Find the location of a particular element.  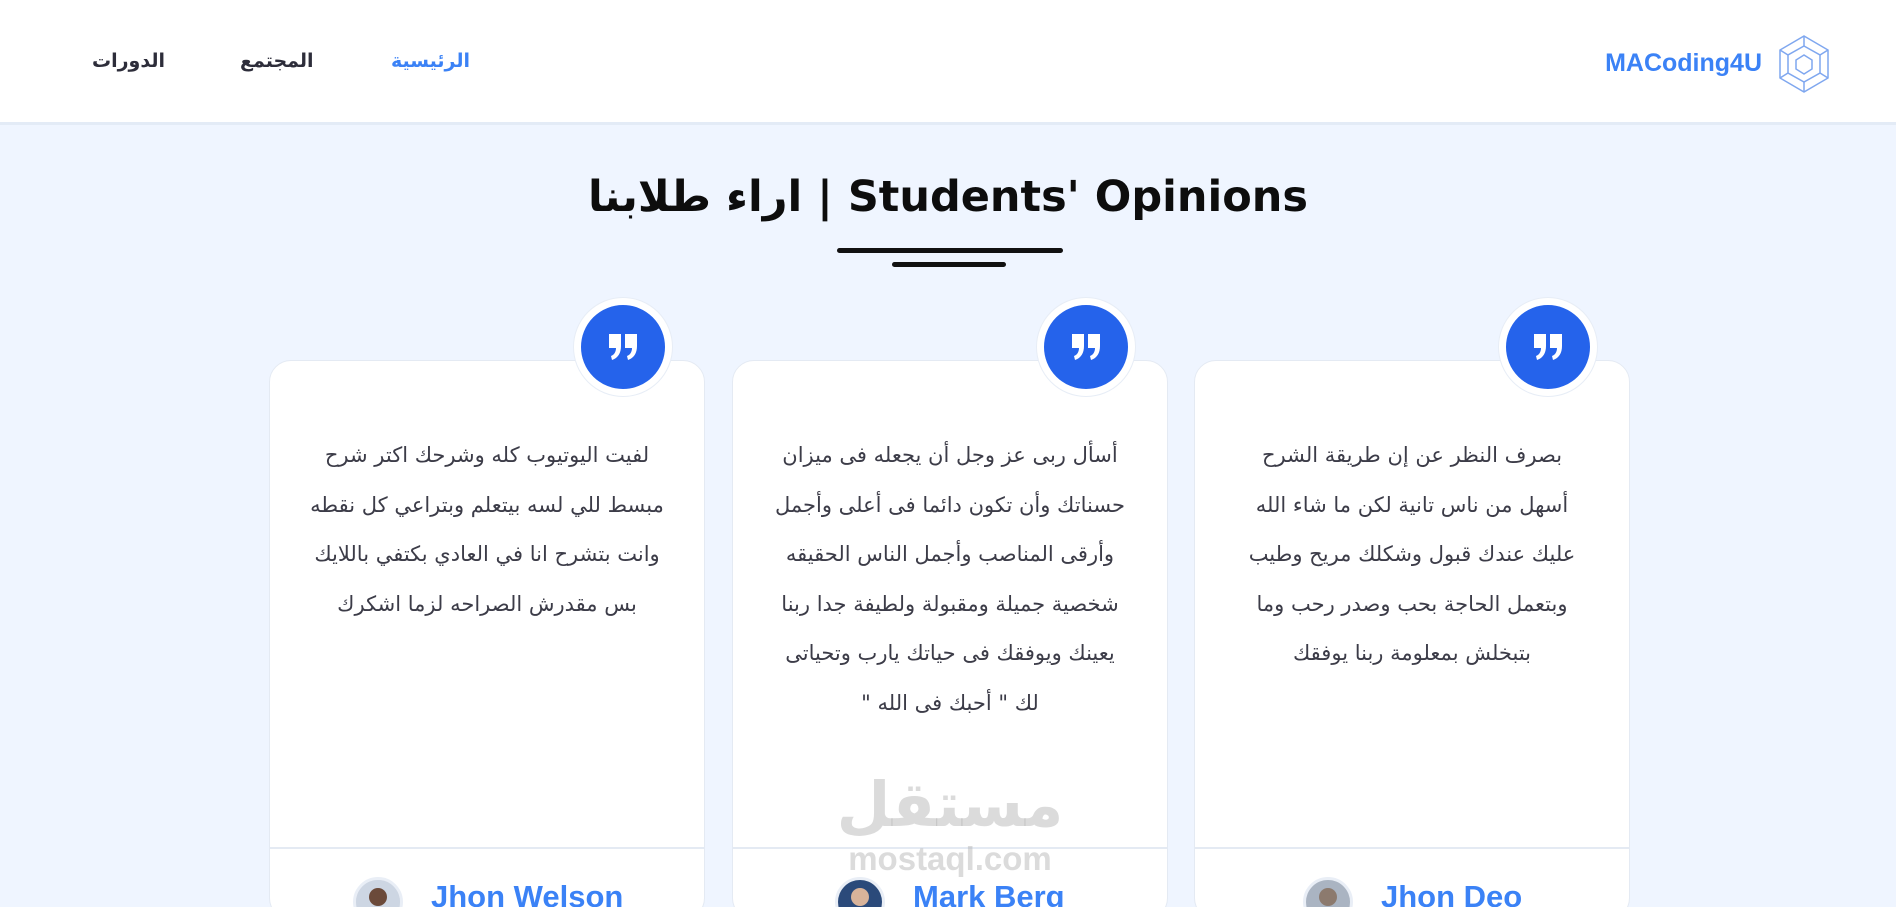

nav-link-courses: الدورات is located at coordinates (128, 61).